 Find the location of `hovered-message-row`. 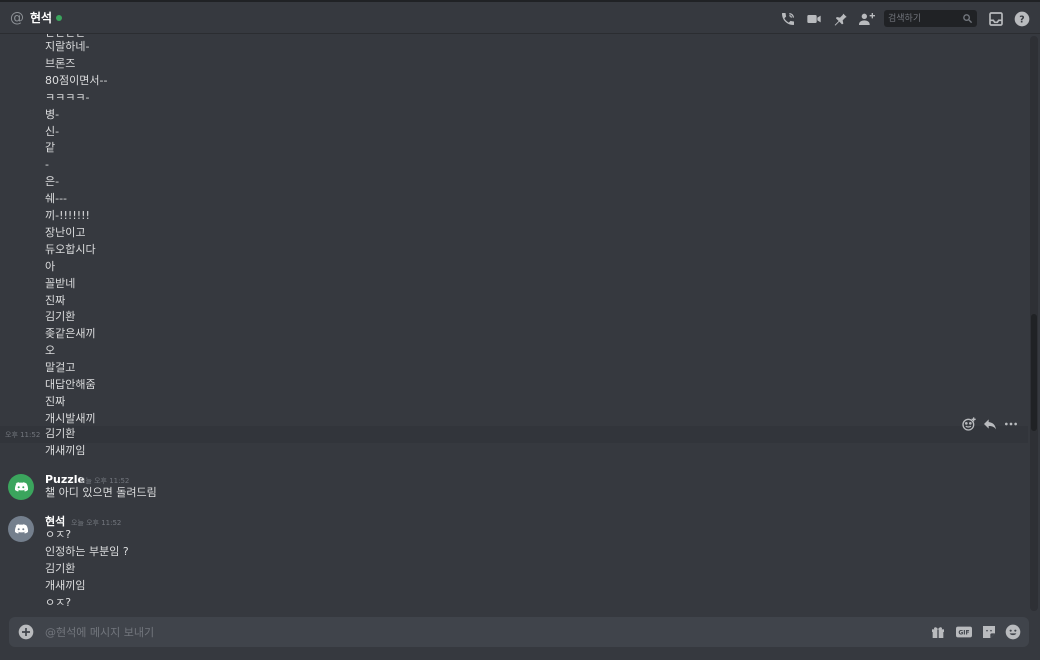

hovered-message-row is located at coordinates (514, 434).